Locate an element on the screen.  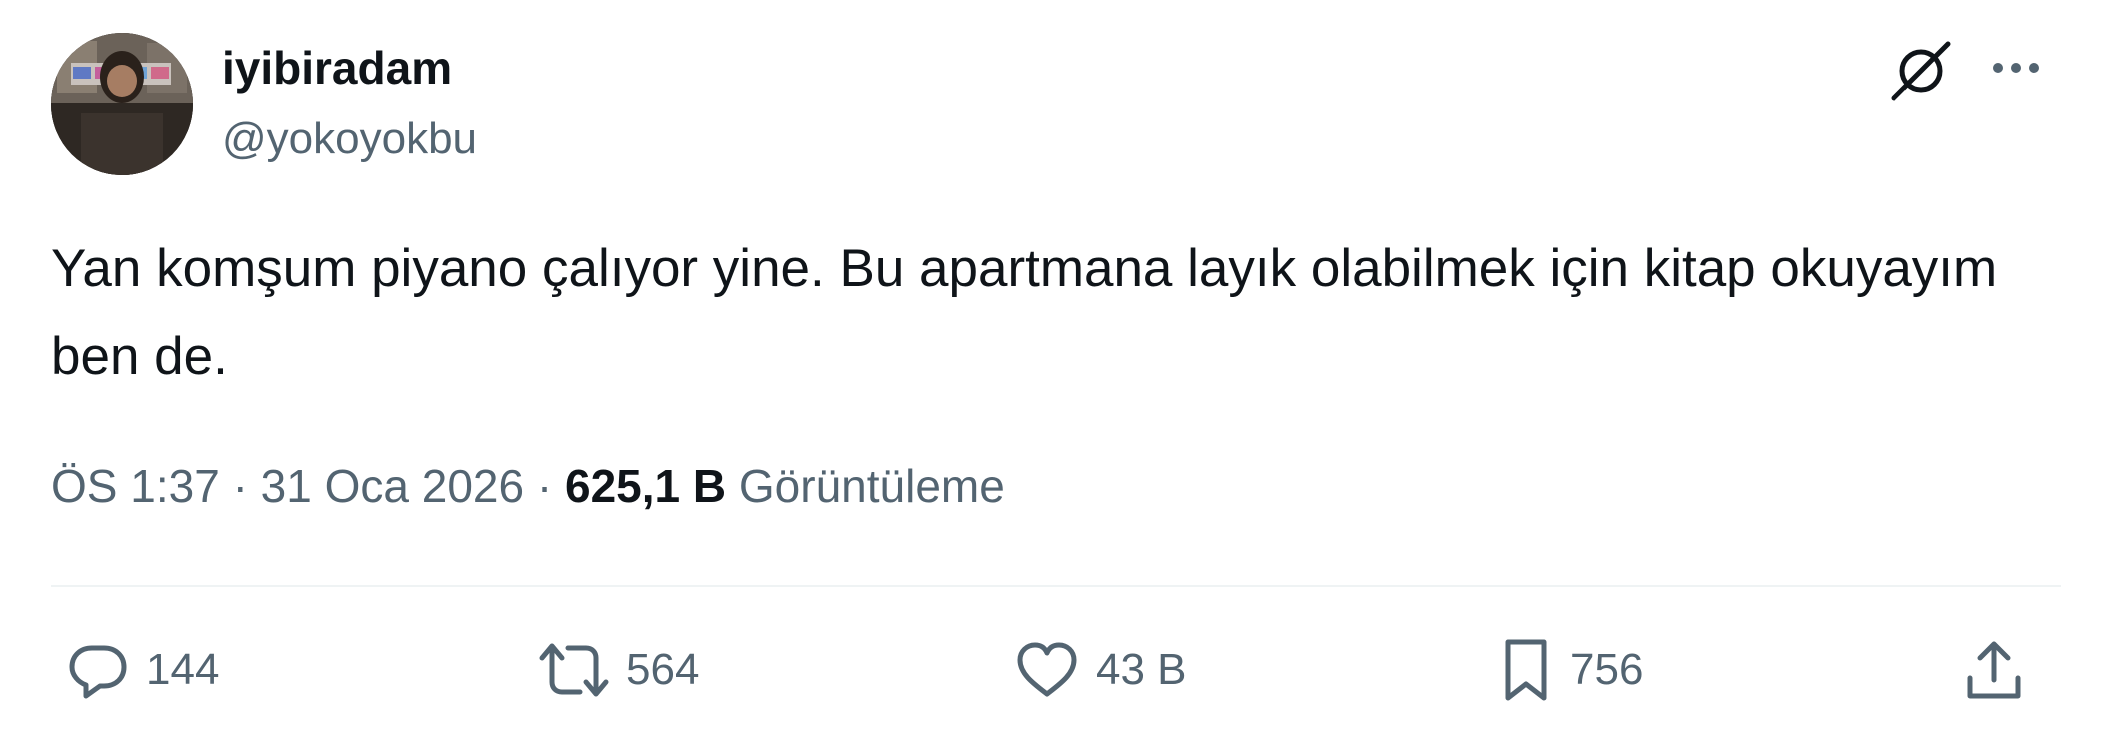
reply-button: 144 is located at coordinates (142, 670).